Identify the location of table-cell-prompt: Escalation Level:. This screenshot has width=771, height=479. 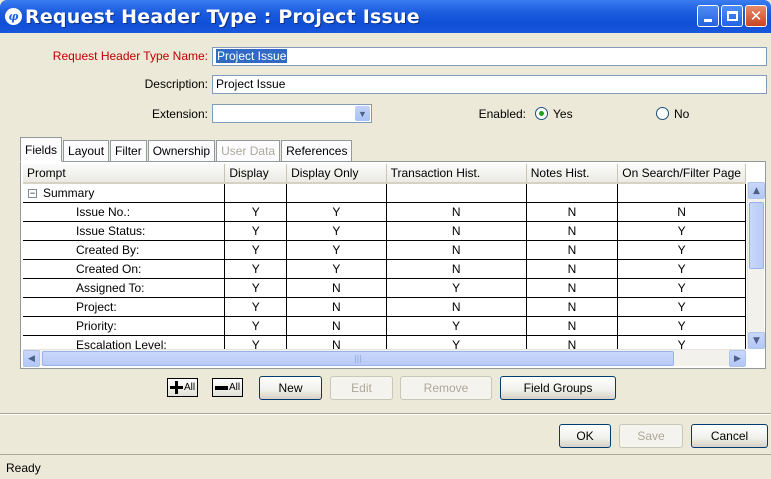
(124, 342).